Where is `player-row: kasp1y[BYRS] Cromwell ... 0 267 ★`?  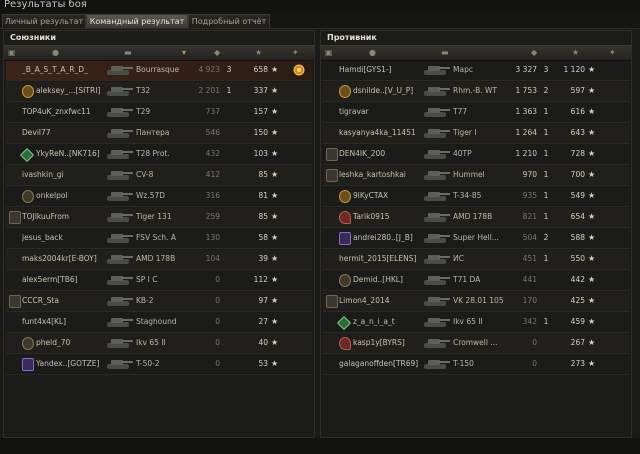
player-row: kasp1y[BYRS] Cromwell ... 0 267 ★ is located at coordinates (476, 344).